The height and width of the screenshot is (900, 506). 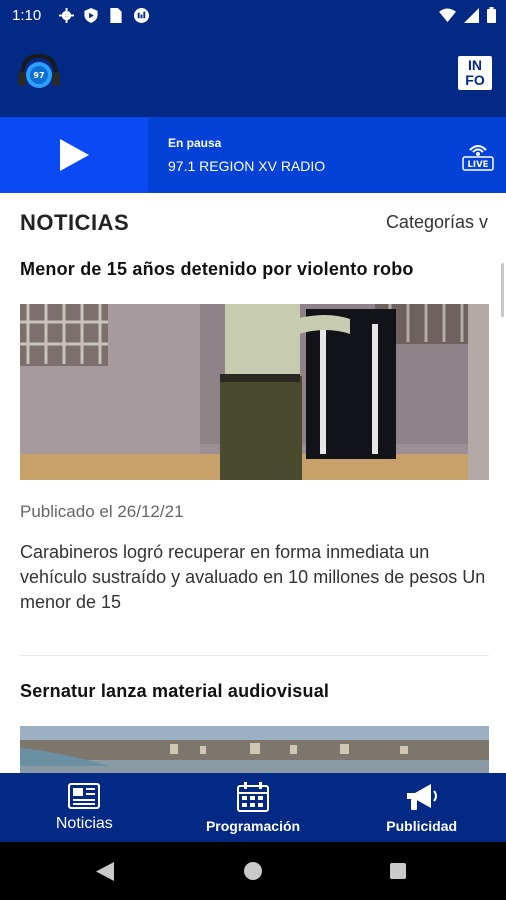 I want to click on svg-text: 97, so click(x=38, y=75).